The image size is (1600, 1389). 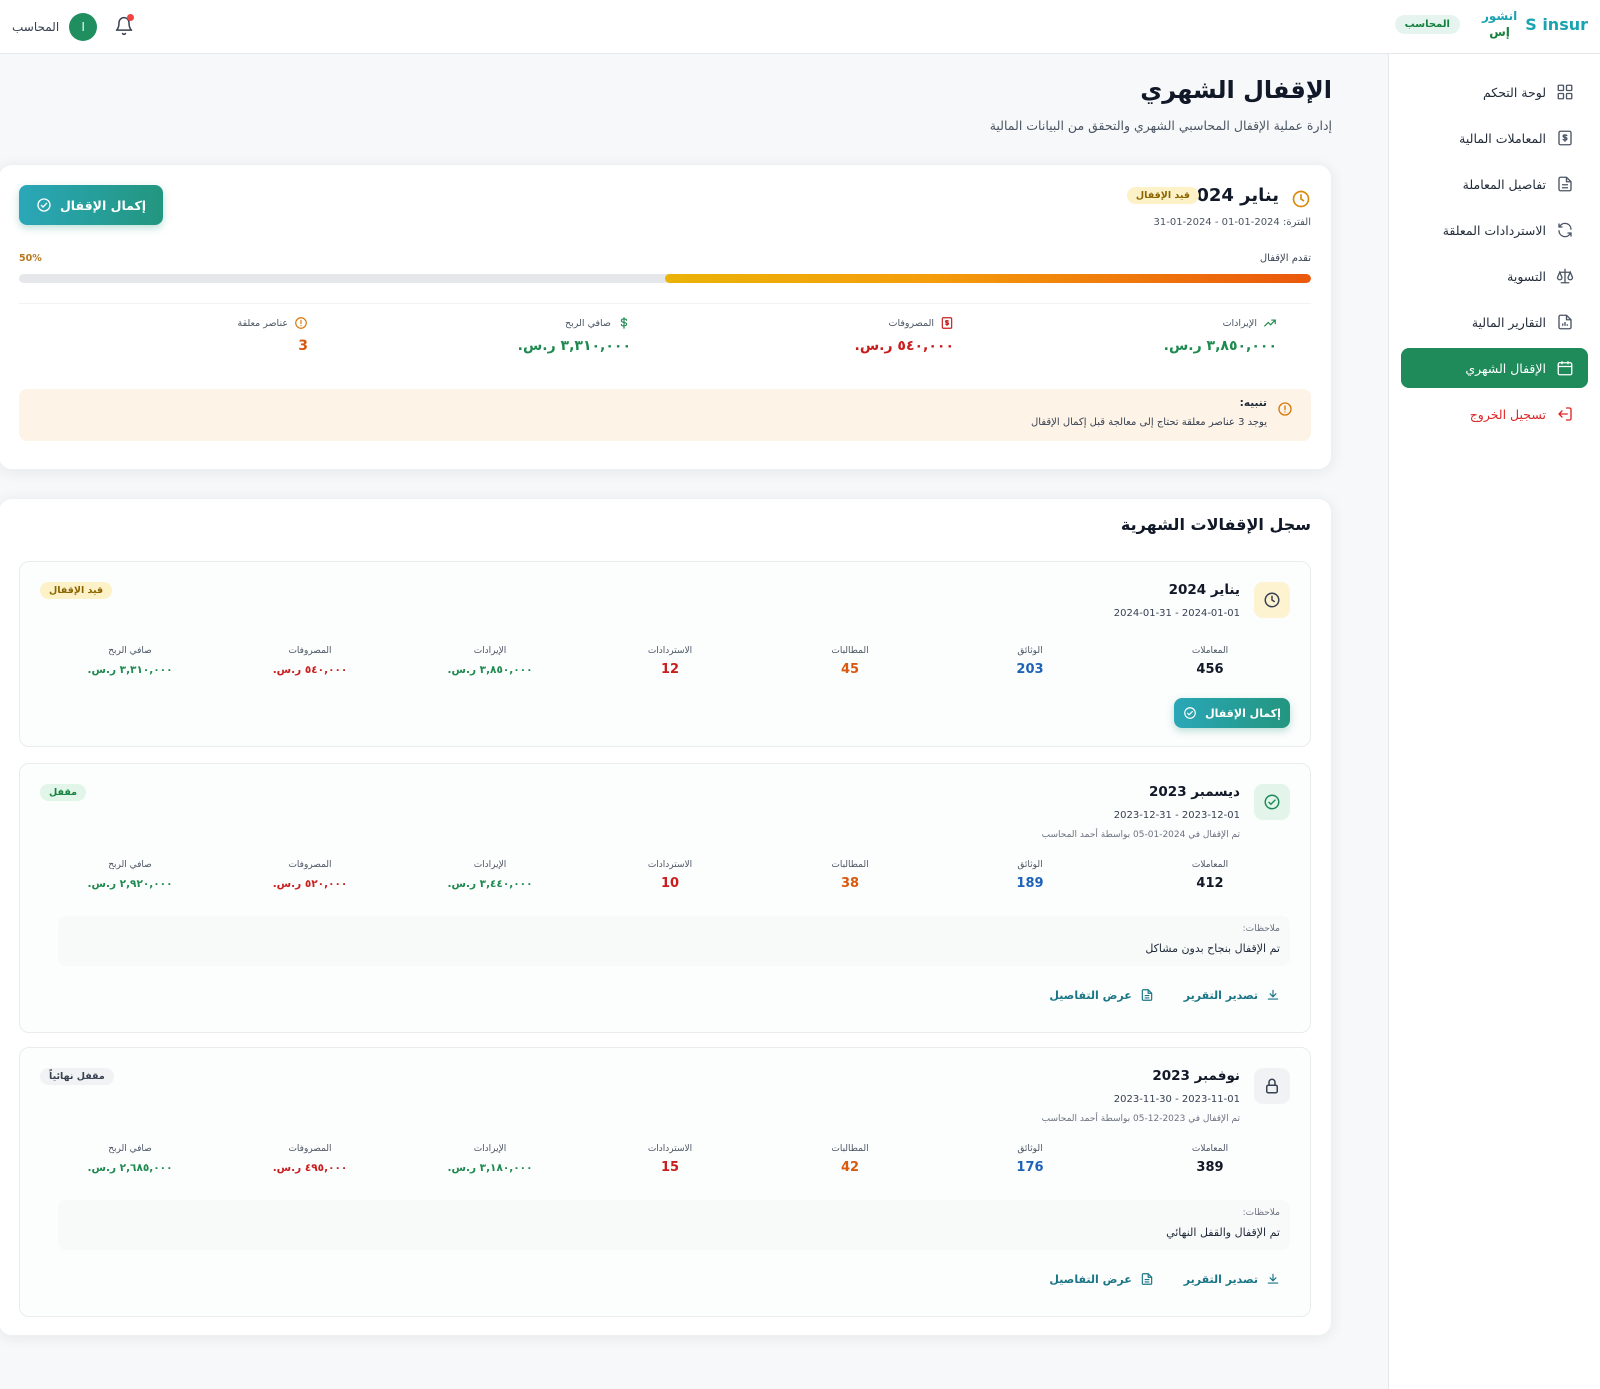 I want to click on metric-net-profit: صافي الربح ٣,٣١٠,٠٠٠ ر.س., so click(x=130, y=661).